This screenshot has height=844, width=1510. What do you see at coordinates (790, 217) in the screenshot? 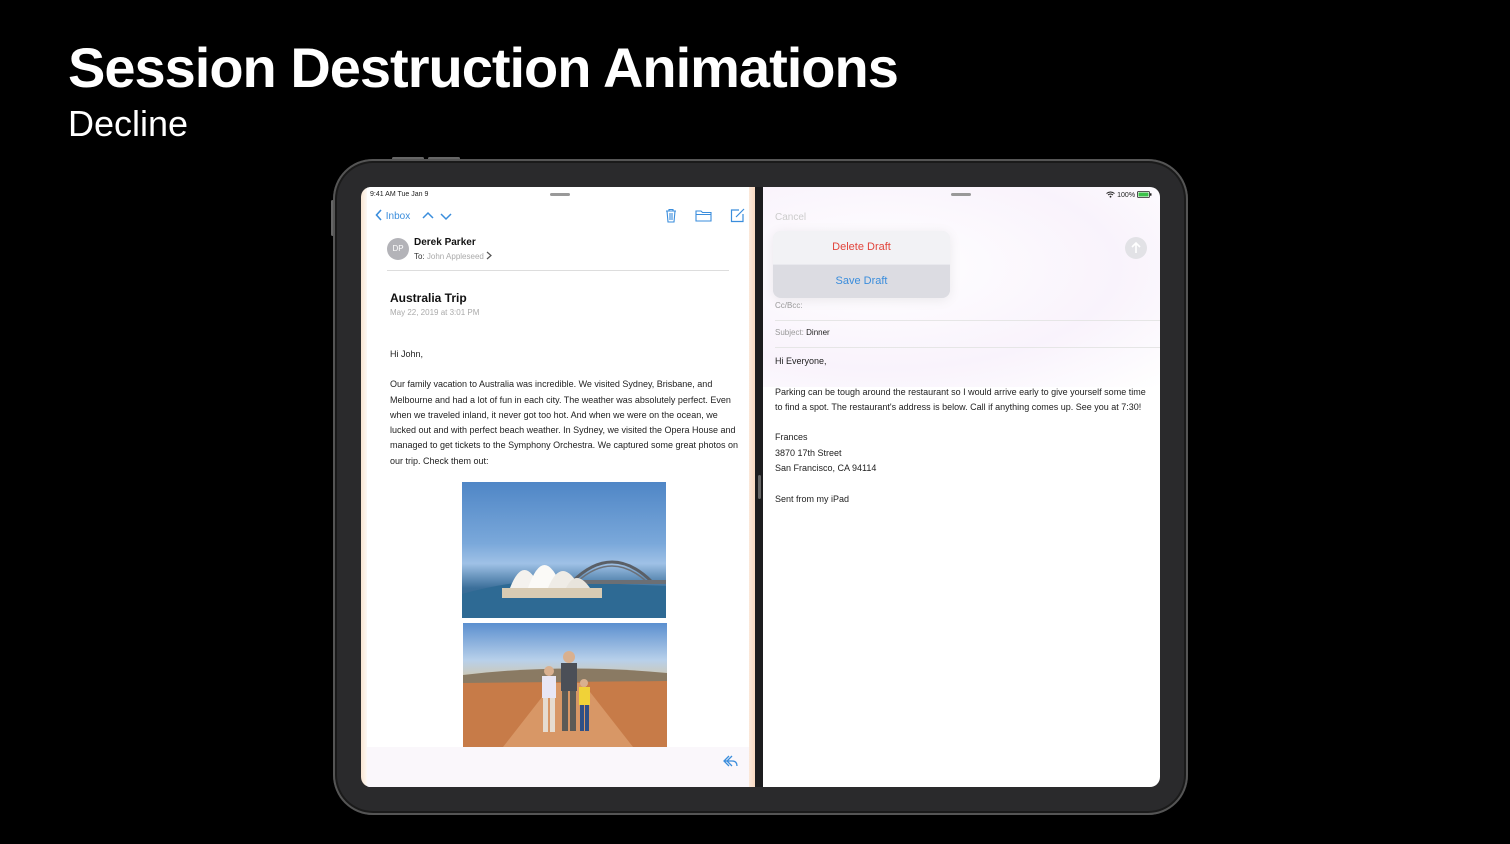
I see `cancel-button: Cancel` at bounding box center [790, 217].